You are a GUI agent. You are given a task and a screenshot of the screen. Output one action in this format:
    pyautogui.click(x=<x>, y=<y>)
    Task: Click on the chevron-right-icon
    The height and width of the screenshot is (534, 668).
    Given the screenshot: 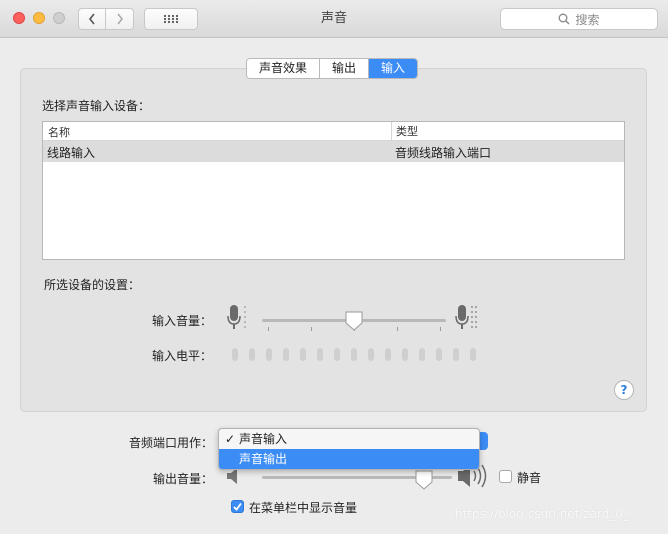 What is the action you would take?
    pyautogui.click(x=119, y=19)
    